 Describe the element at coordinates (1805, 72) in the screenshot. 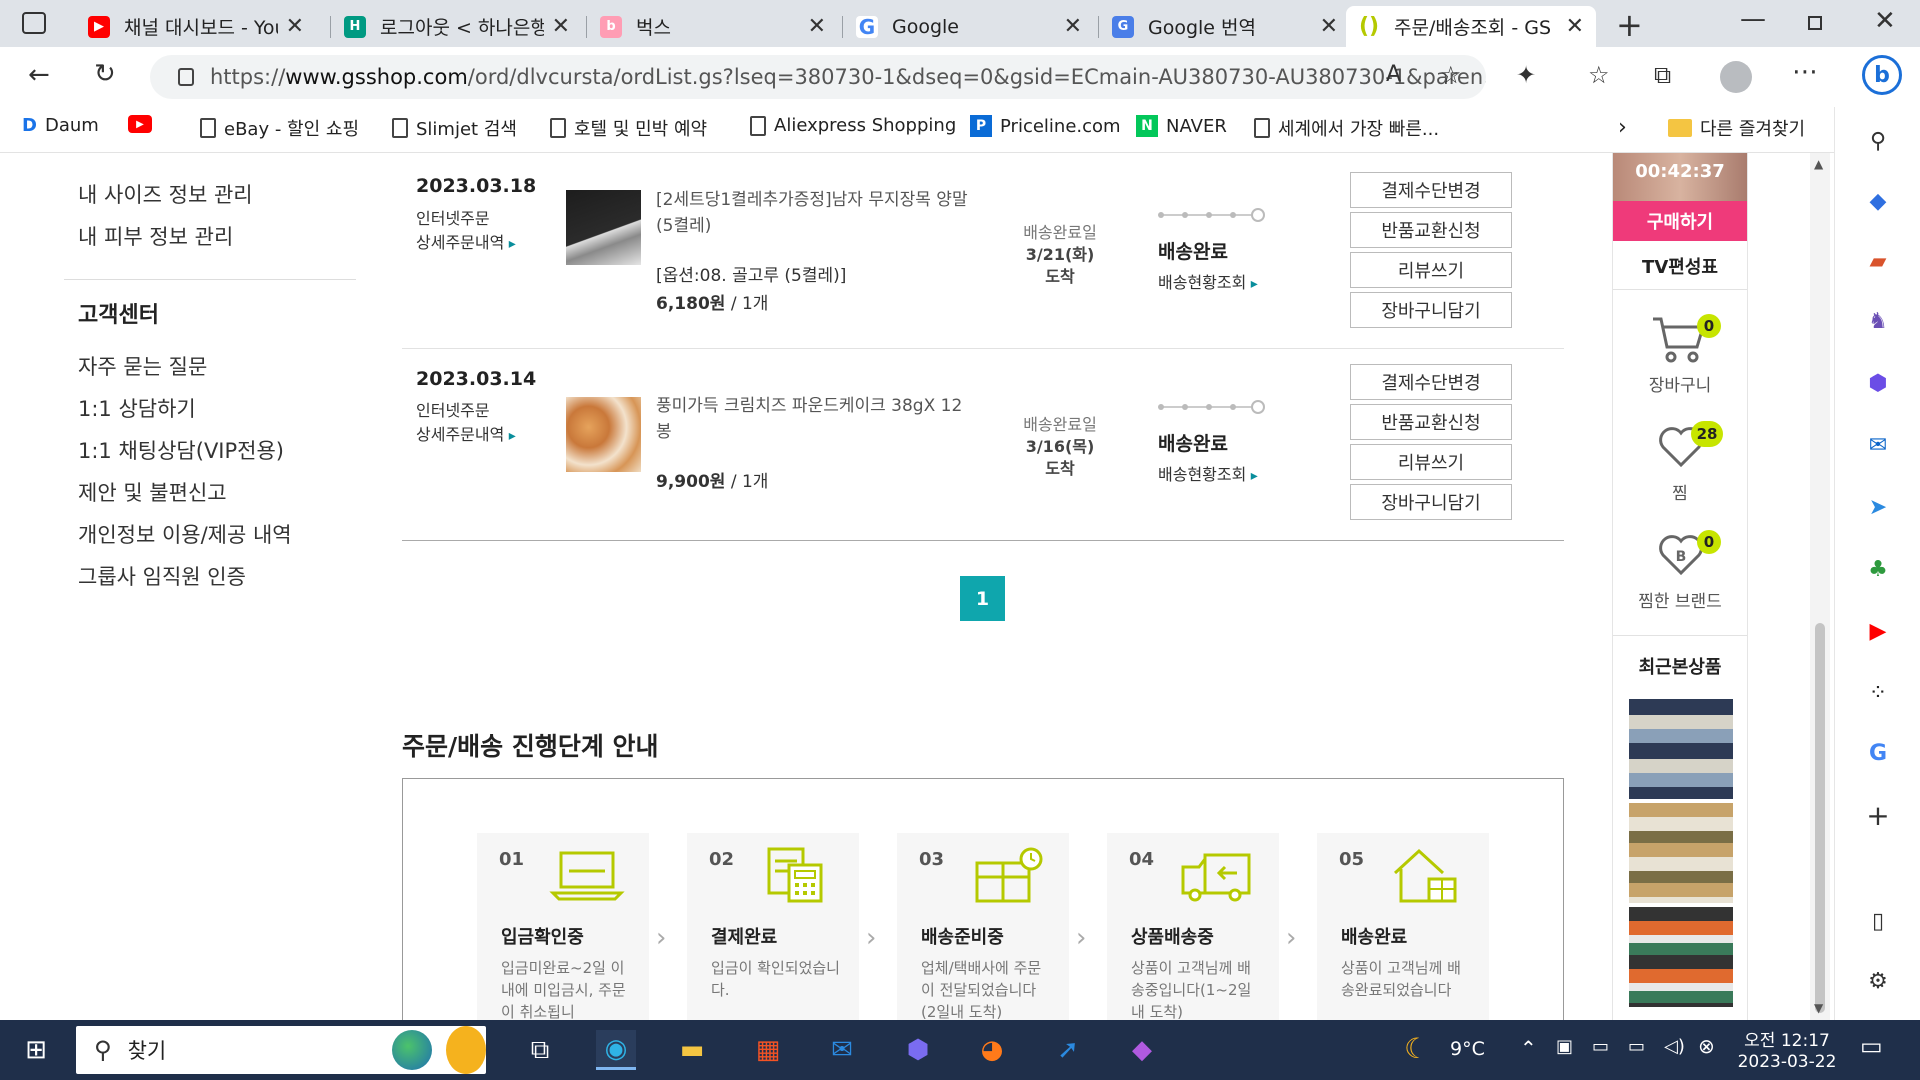

I see `more-menu-icon: ⋯` at that location.